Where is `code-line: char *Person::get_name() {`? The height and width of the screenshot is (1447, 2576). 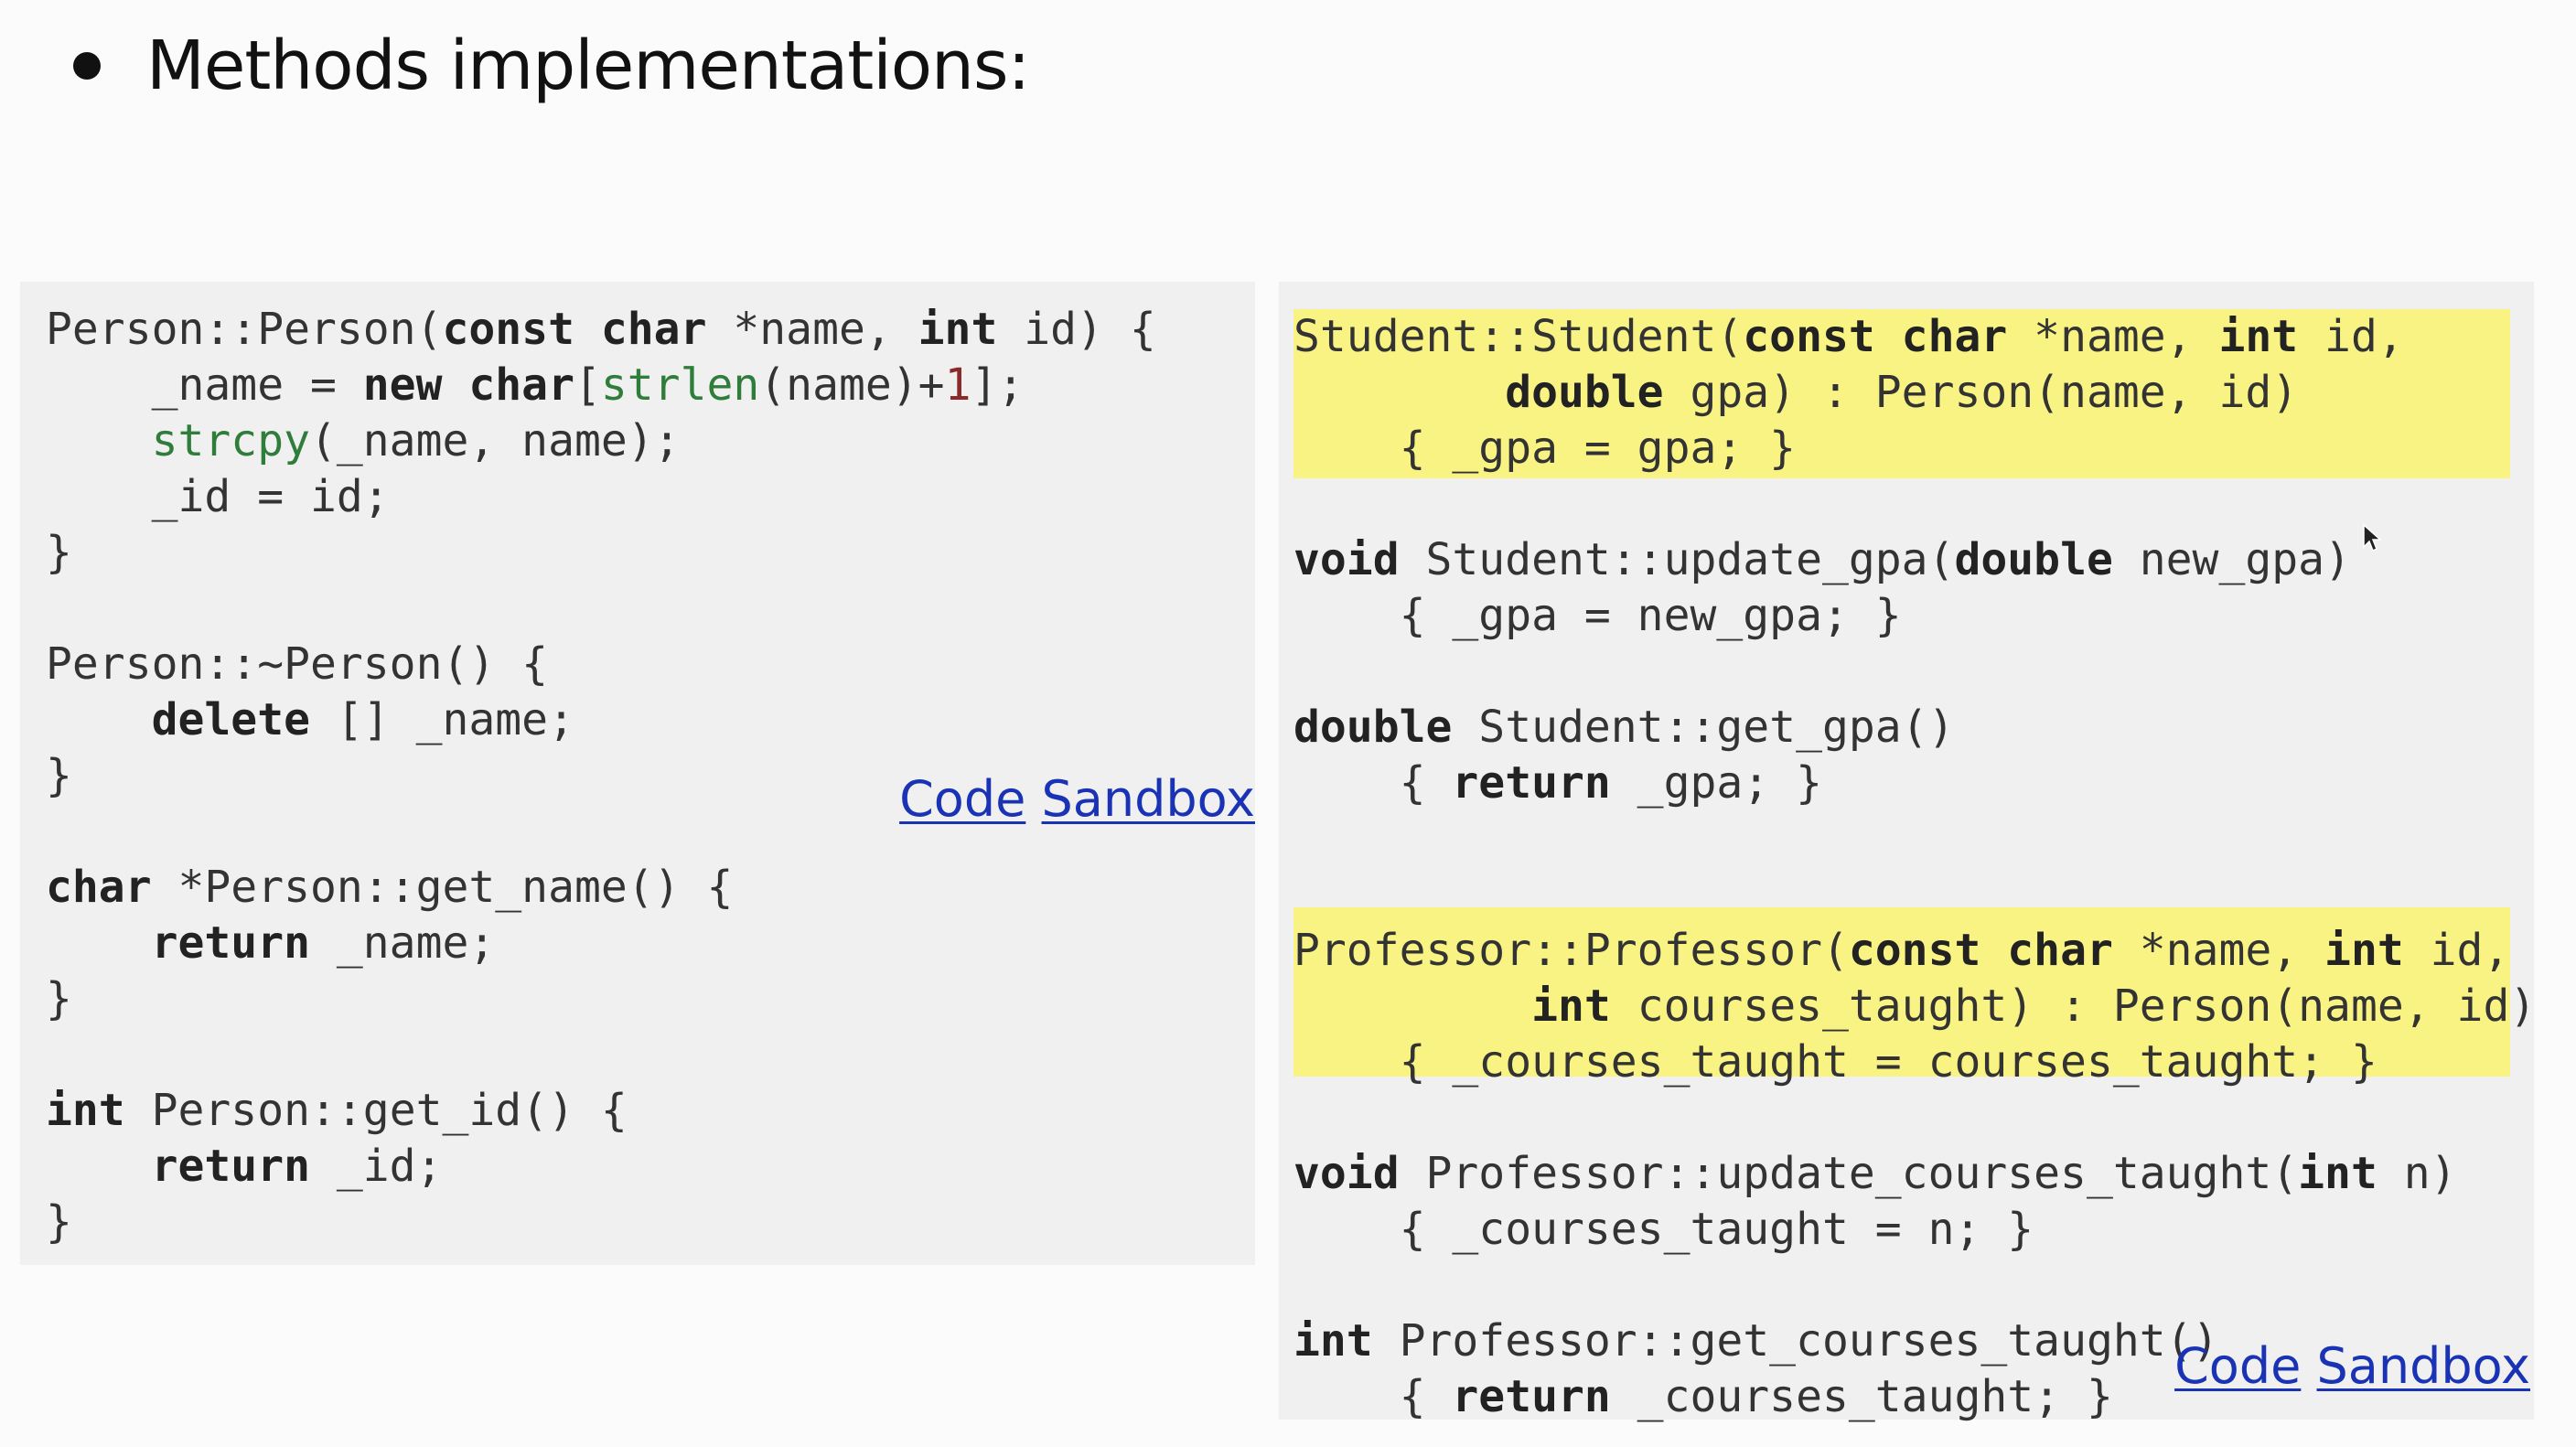
code-line: char *Person::get_name() { is located at coordinates (390, 888).